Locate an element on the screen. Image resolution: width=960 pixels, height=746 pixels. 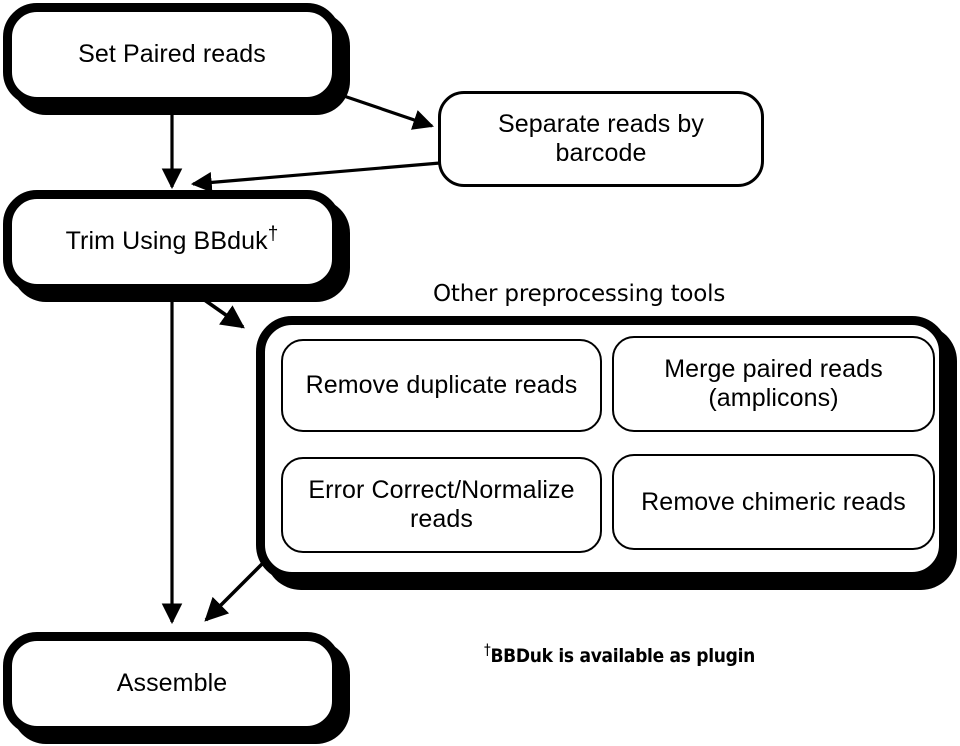
node-set-paired-reads: Set Paired reads is located at coordinates (172, 54).